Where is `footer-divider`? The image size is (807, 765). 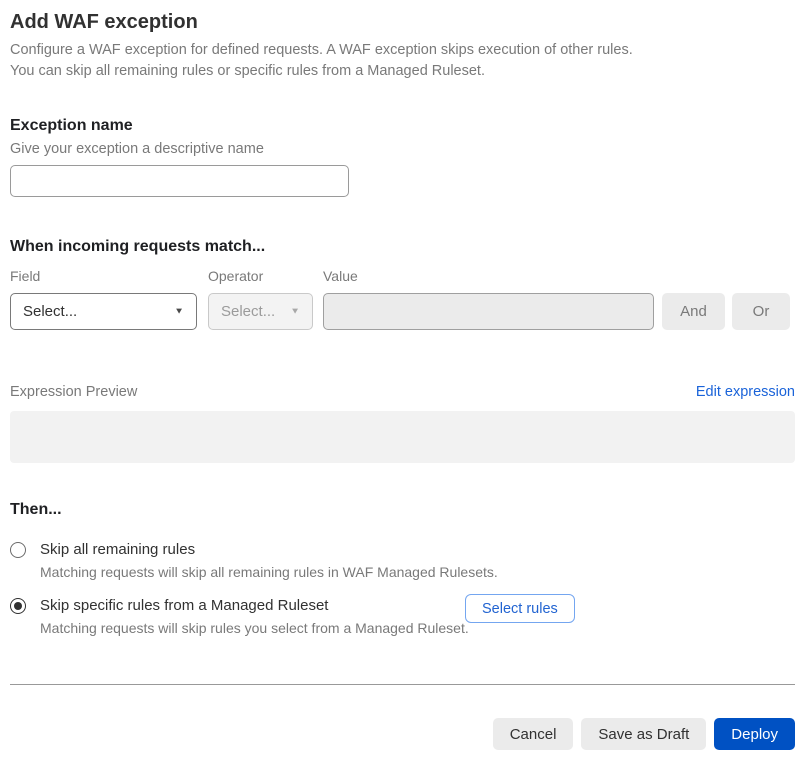
footer-divider is located at coordinates (402, 684).